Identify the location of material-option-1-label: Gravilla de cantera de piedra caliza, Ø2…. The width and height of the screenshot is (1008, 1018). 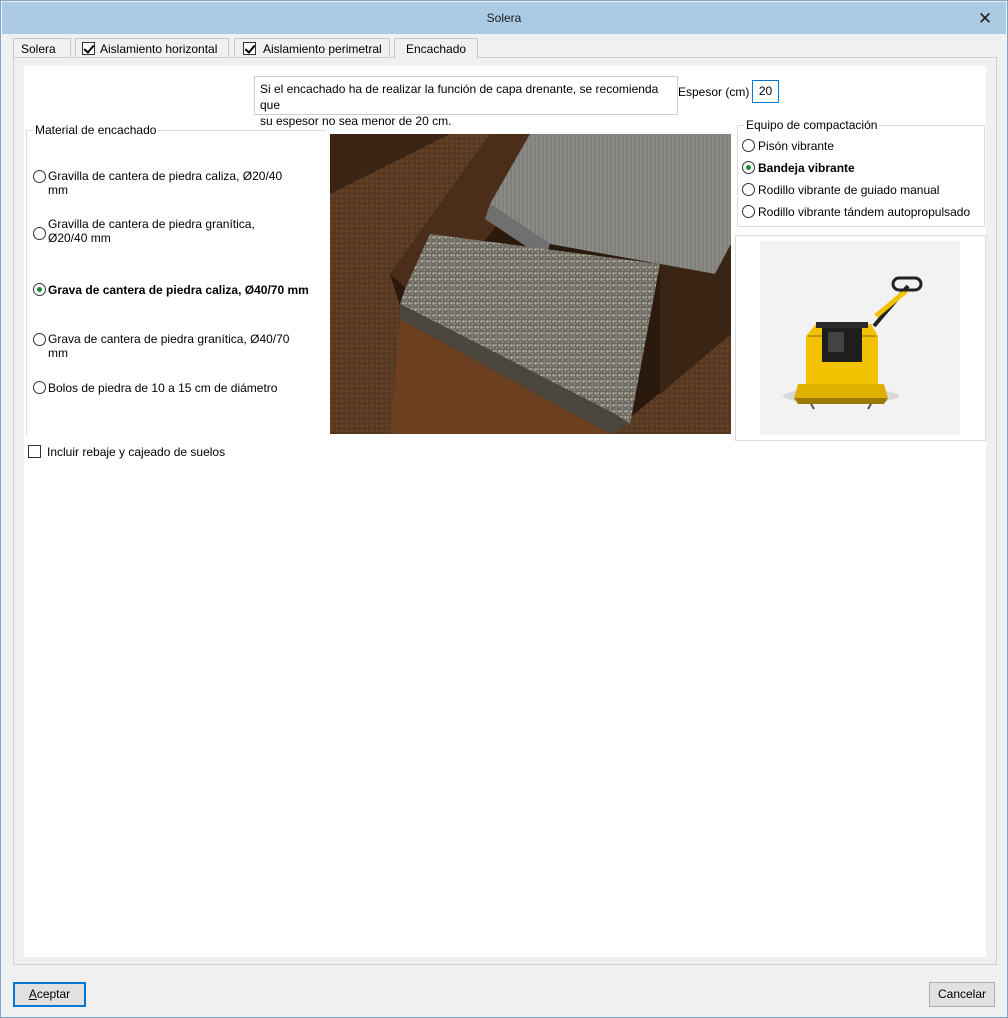
(165, 183).